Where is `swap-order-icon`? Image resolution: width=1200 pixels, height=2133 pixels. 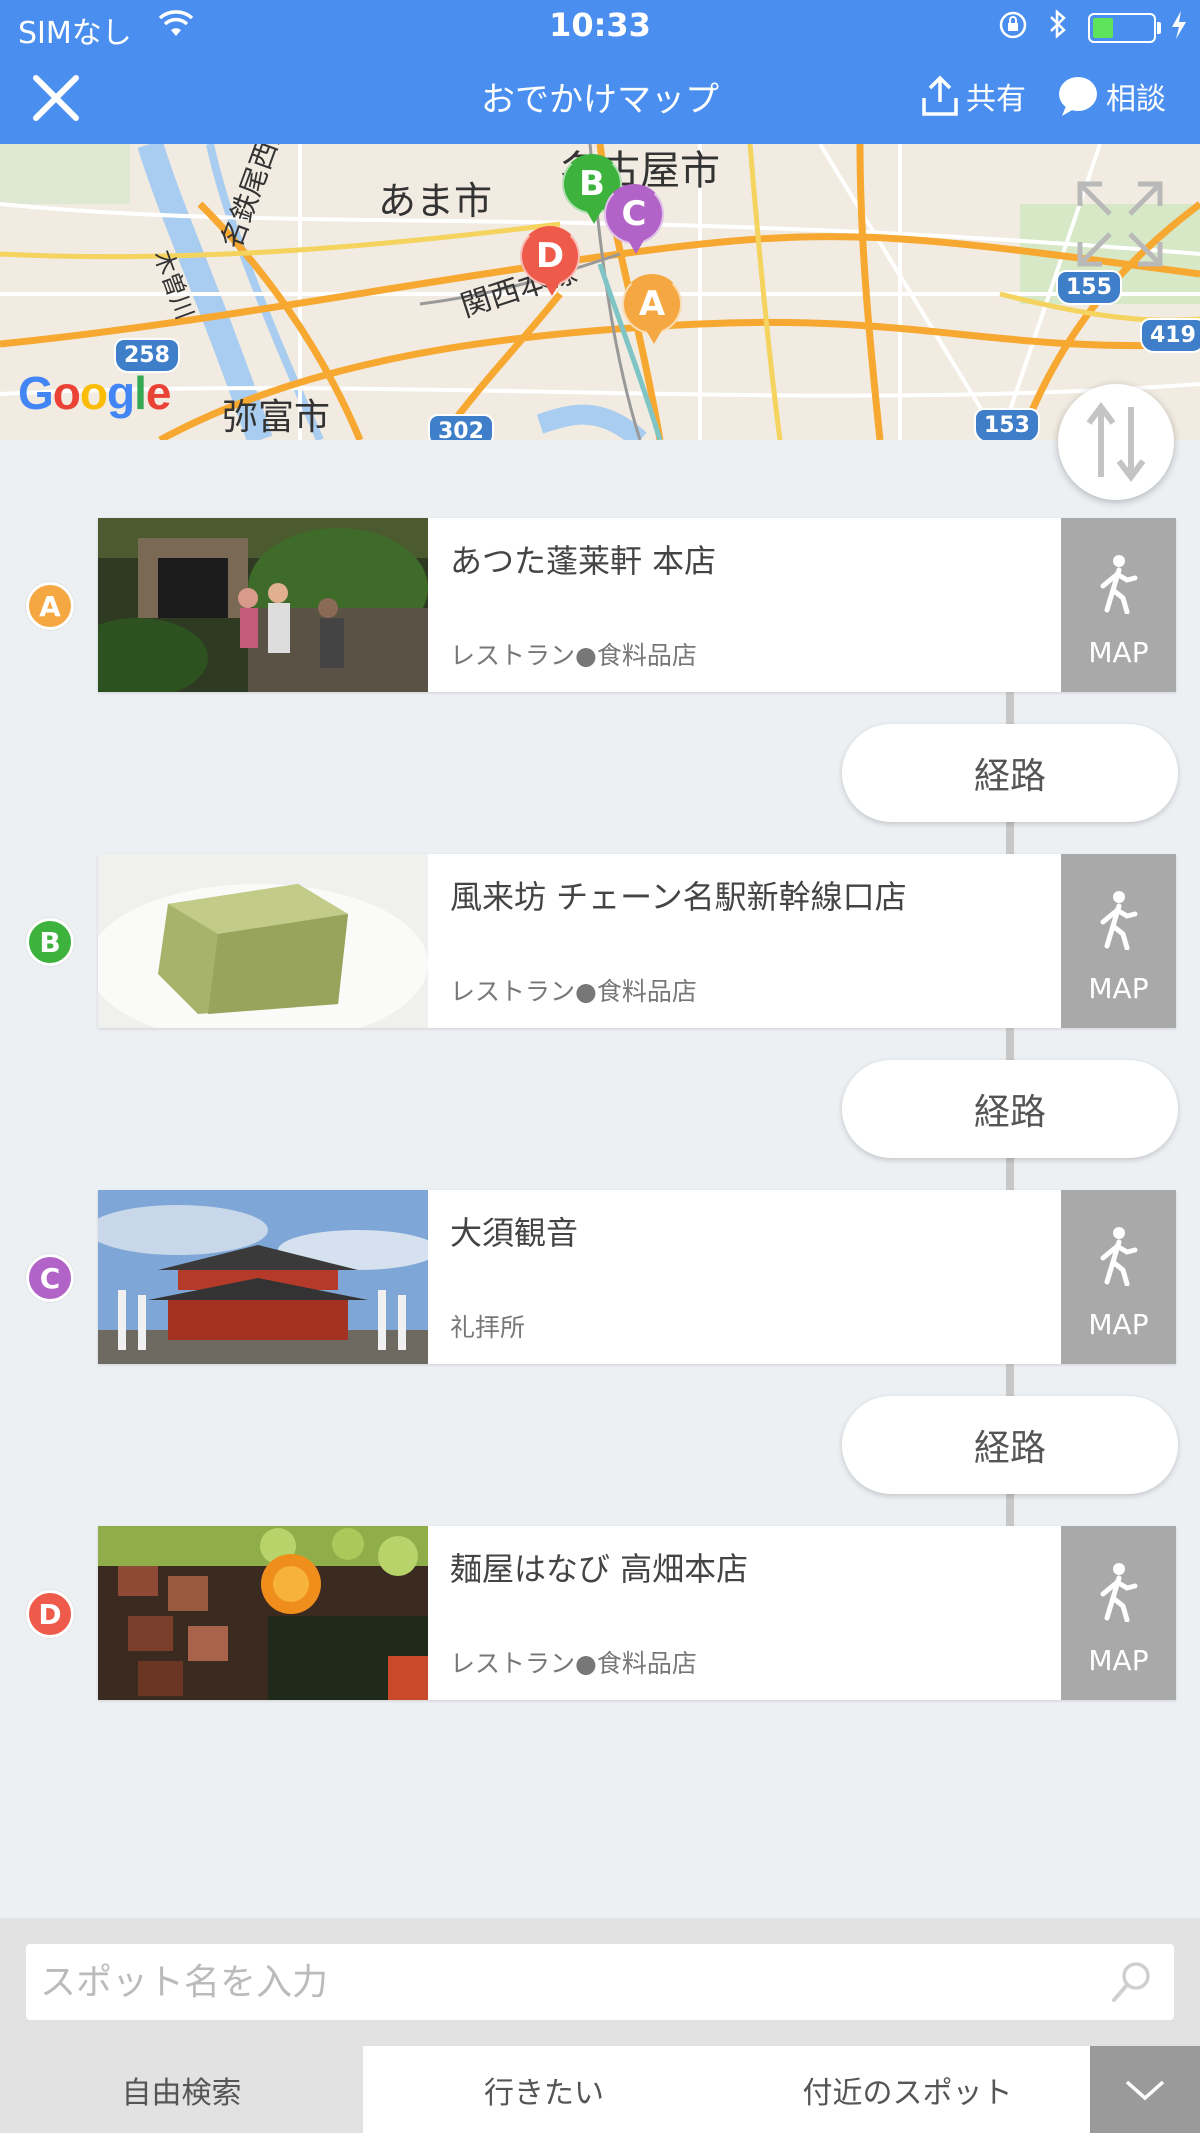
swap-order-icon is located at coordinates (1116, 442).